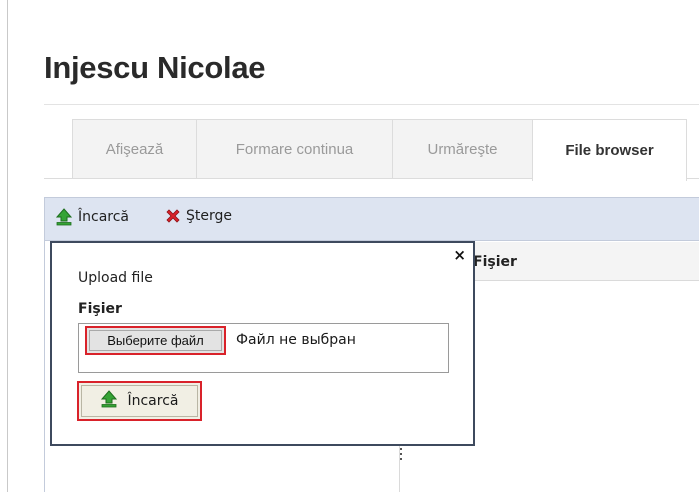 The image size is (699, 492). I want to click on tab-file-browser: File browser, so click(609, 150).